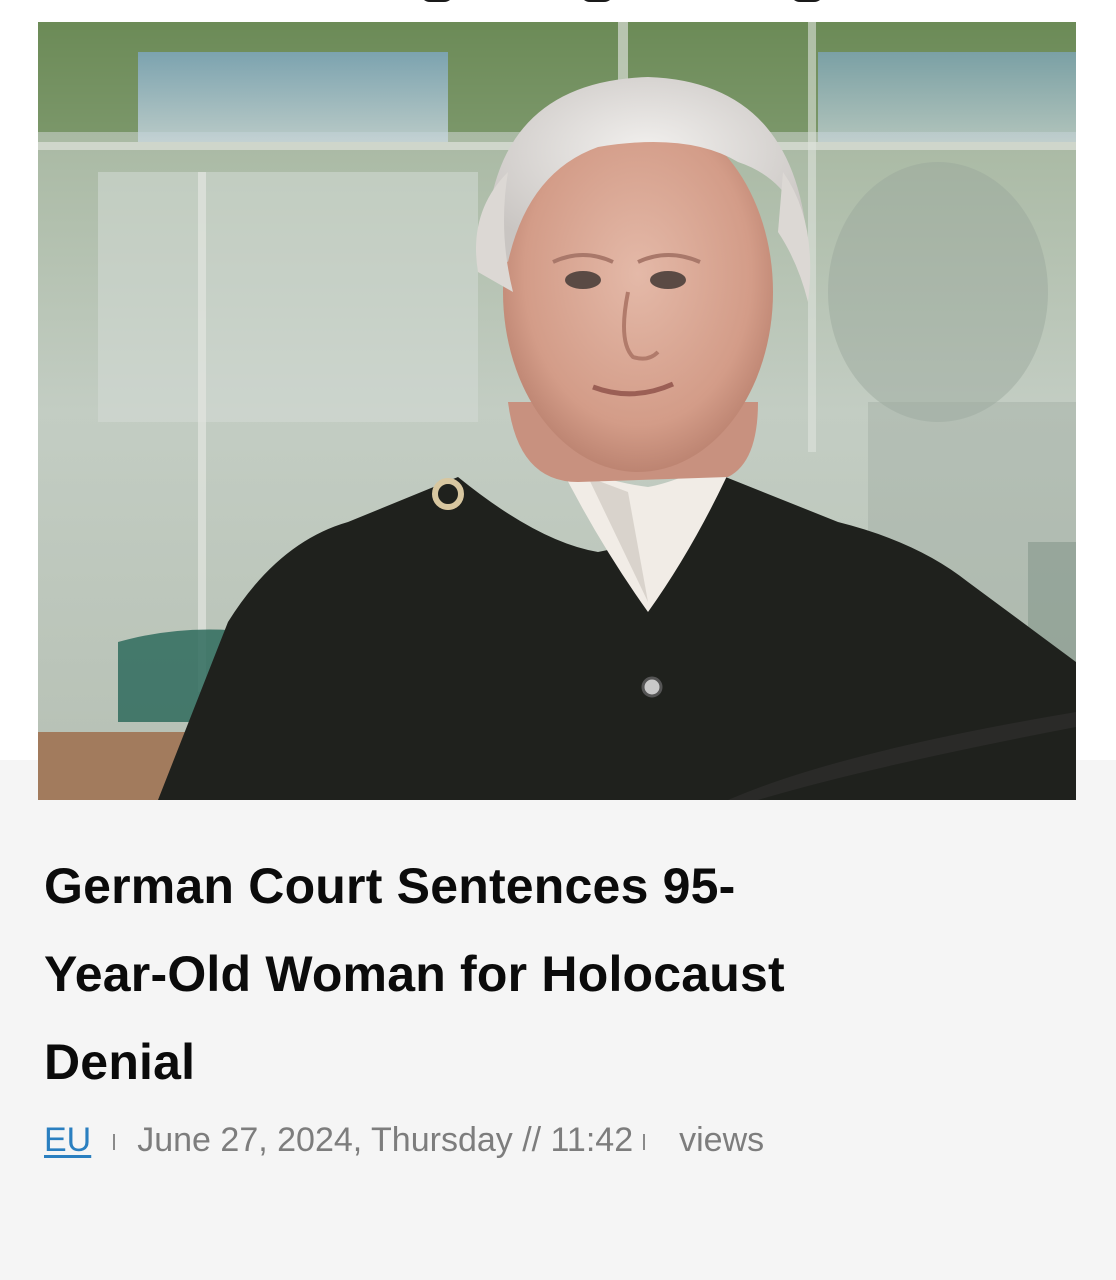 This screenshot has width=1116, height=1280. Describe the element at coordinates (385, 1139) in the screenshot. I see `publish-date: June 27, 2024, Thursday // 11:42` at that location.